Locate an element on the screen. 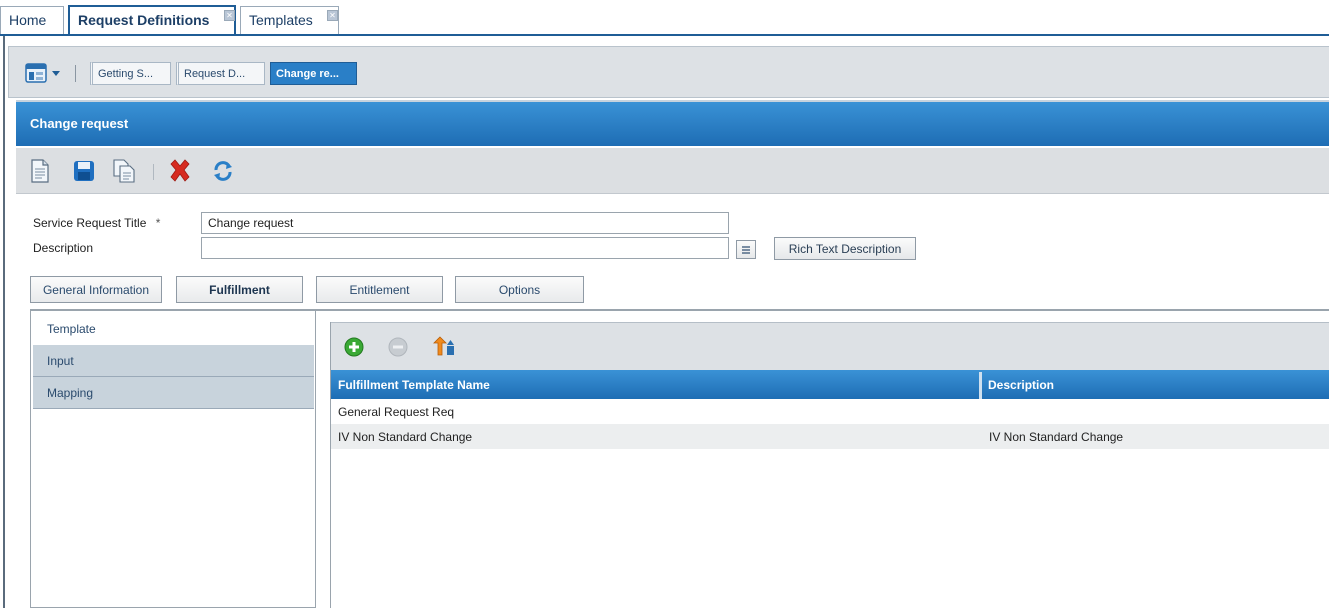  page-header is located at coordinates (672, 123).